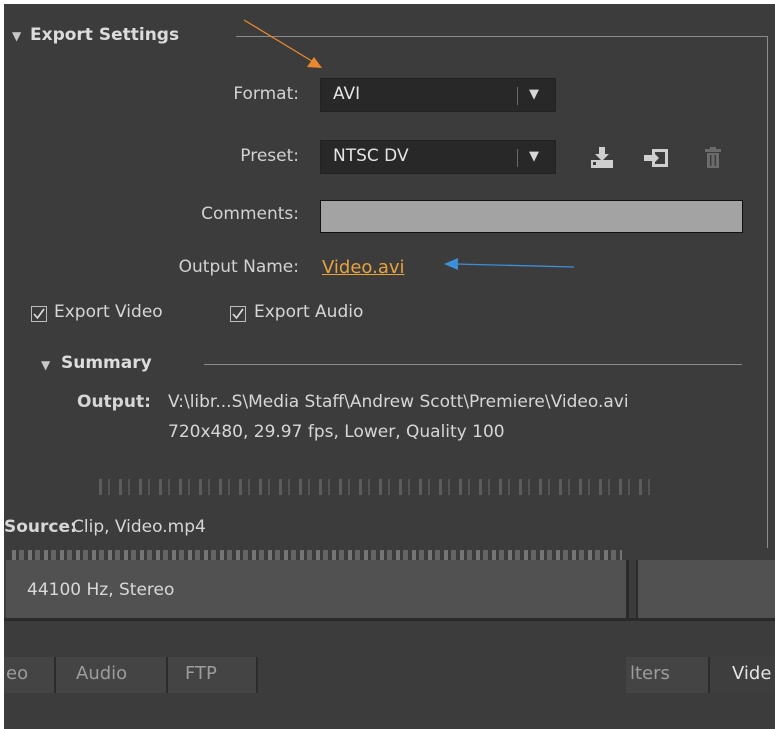 The image size is (775, 729). Describe the element at coordinates (502, 36) in the screenshot. I see `section-divider` at that location.